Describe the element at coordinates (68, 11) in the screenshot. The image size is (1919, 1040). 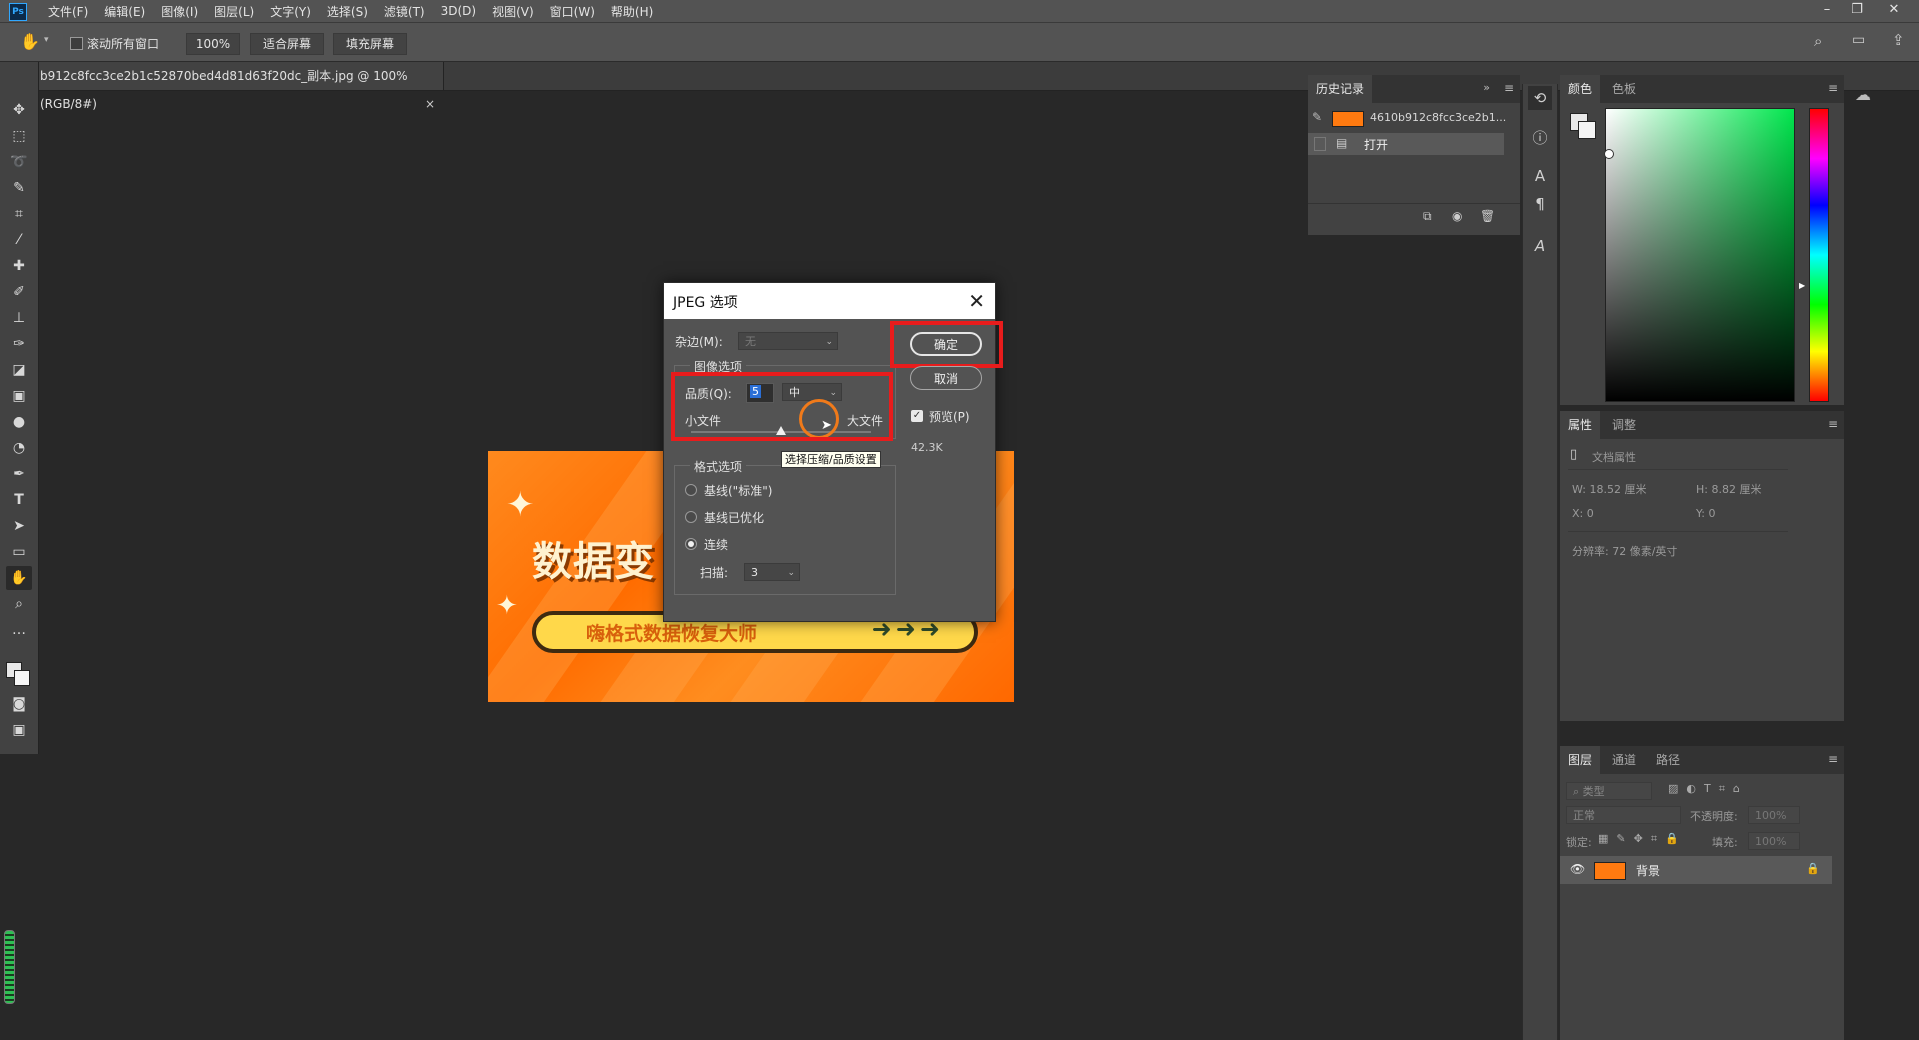
I see `menu-file: 文件(F)` at that location.